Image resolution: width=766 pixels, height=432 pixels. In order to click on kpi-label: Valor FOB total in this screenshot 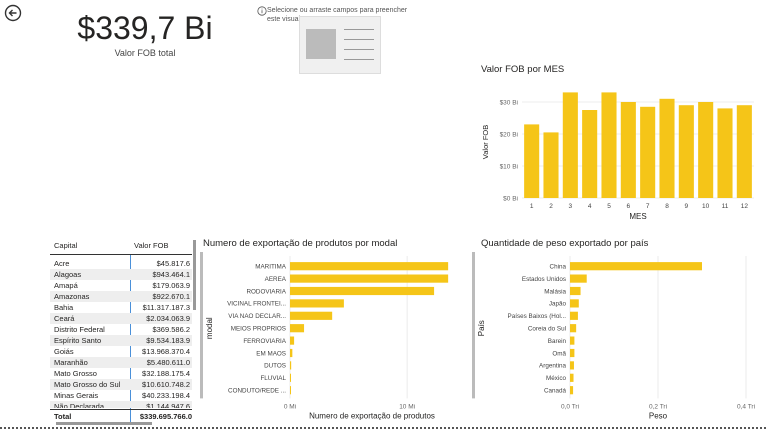, I will do `click(145, 53)`.